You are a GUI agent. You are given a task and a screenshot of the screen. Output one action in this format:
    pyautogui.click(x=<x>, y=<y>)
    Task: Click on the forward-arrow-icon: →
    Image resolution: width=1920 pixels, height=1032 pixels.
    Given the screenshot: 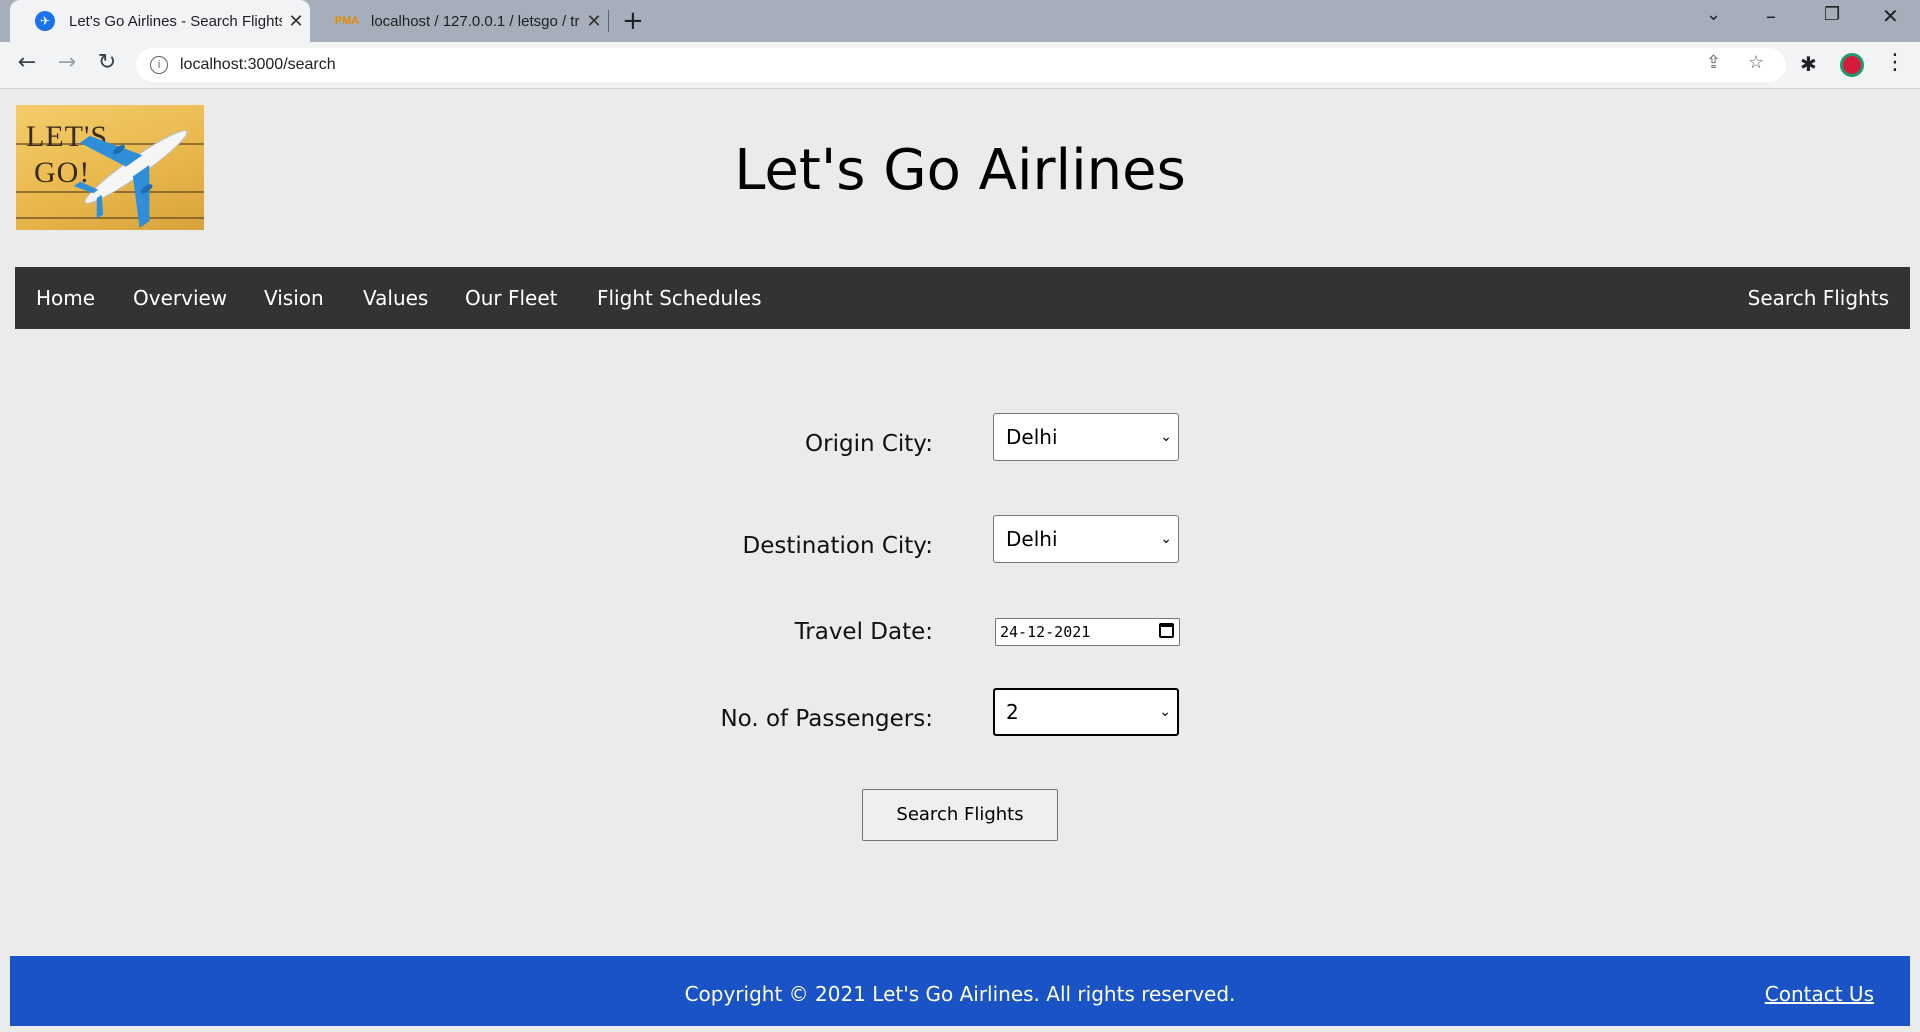 What is the action you would take?
    pyautogui.click(x=67, y=62)
    